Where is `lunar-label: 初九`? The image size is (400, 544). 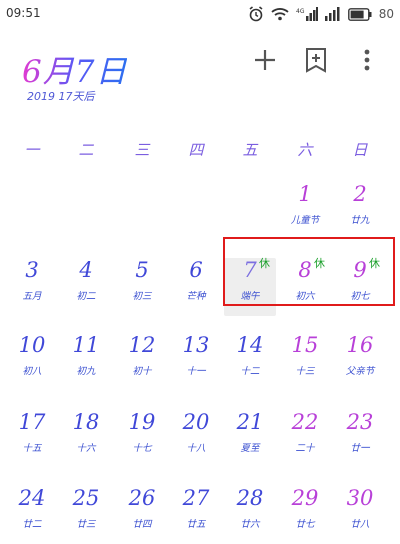 lunar-label: 初九 is located at coordinates (86, 371).